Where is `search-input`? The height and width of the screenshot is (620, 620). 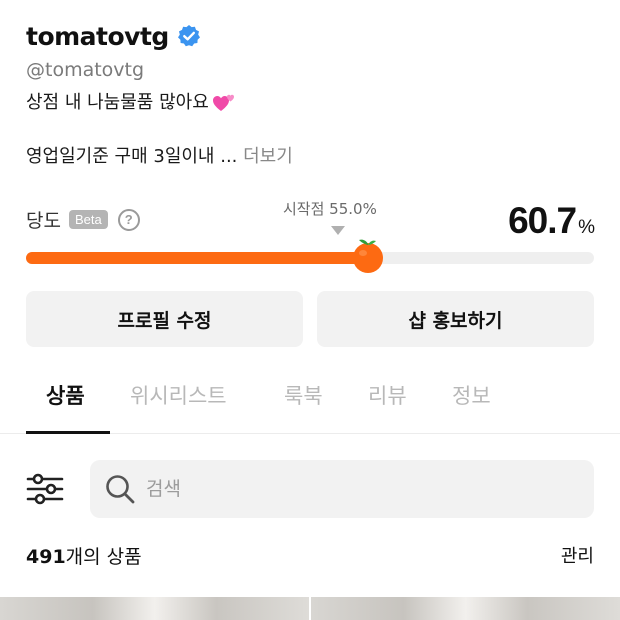 search-input is located at coordinates (336, 489).